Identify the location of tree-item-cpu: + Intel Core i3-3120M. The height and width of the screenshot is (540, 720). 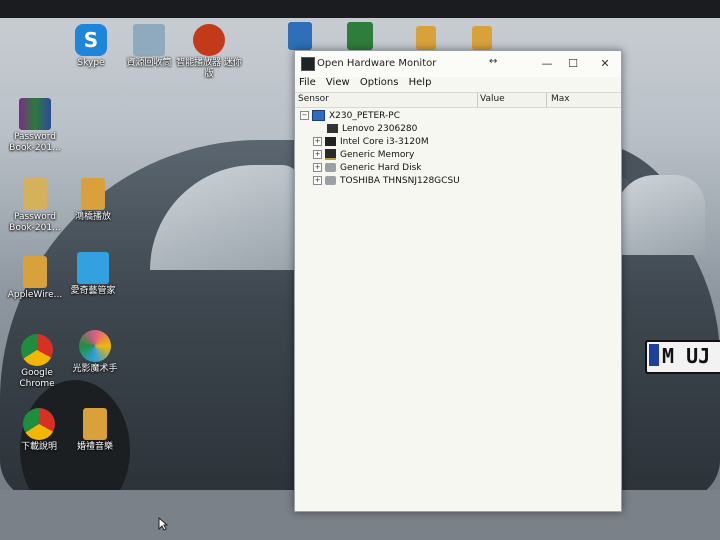
(371, 142).